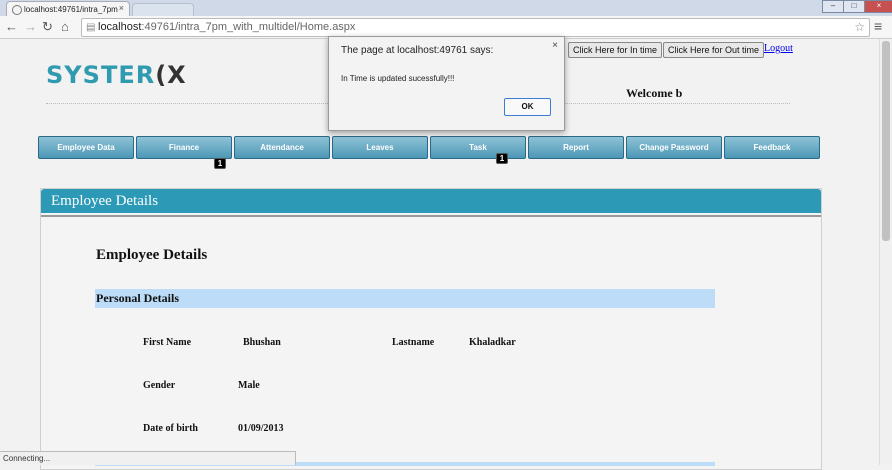 Image resolution: width=892 pixels, height=470 pixels. What do you see at coordinates (674, 147) in the screenshot?
I see `nav-change-password: Change Password` at bounding box center [674, 147].